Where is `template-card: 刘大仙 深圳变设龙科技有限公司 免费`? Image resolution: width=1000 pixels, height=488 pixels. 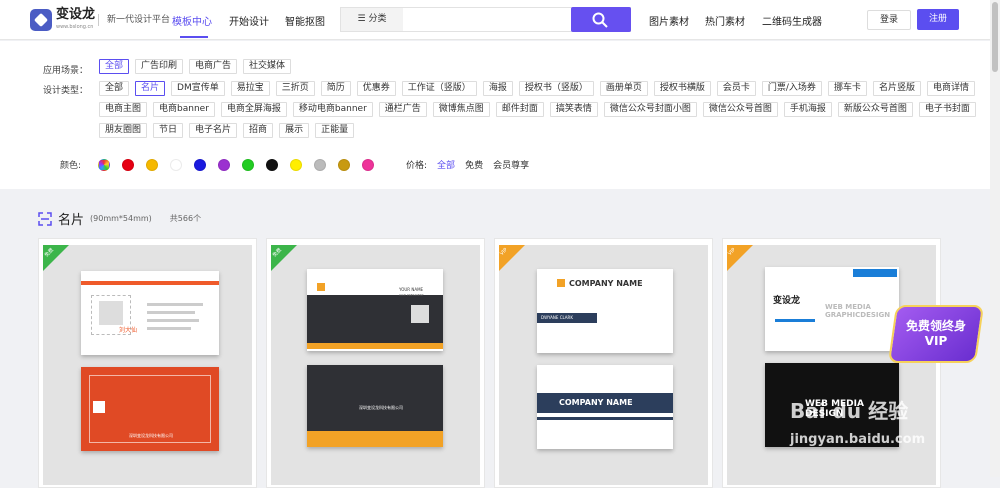 template-card: 刘大仙 深圳变设龙科技有限公司 免费 is located at coordinates (147, 363).